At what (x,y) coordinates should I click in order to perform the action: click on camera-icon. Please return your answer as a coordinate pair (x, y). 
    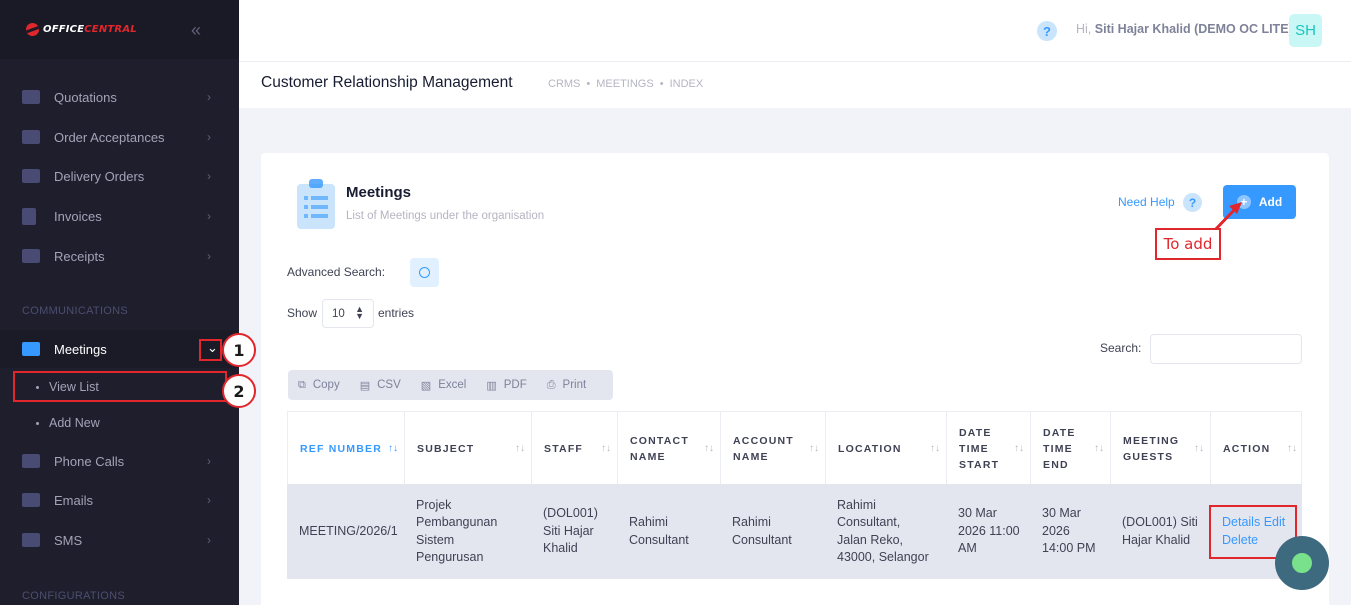
    Looking at the image, I should click on (31, 97).